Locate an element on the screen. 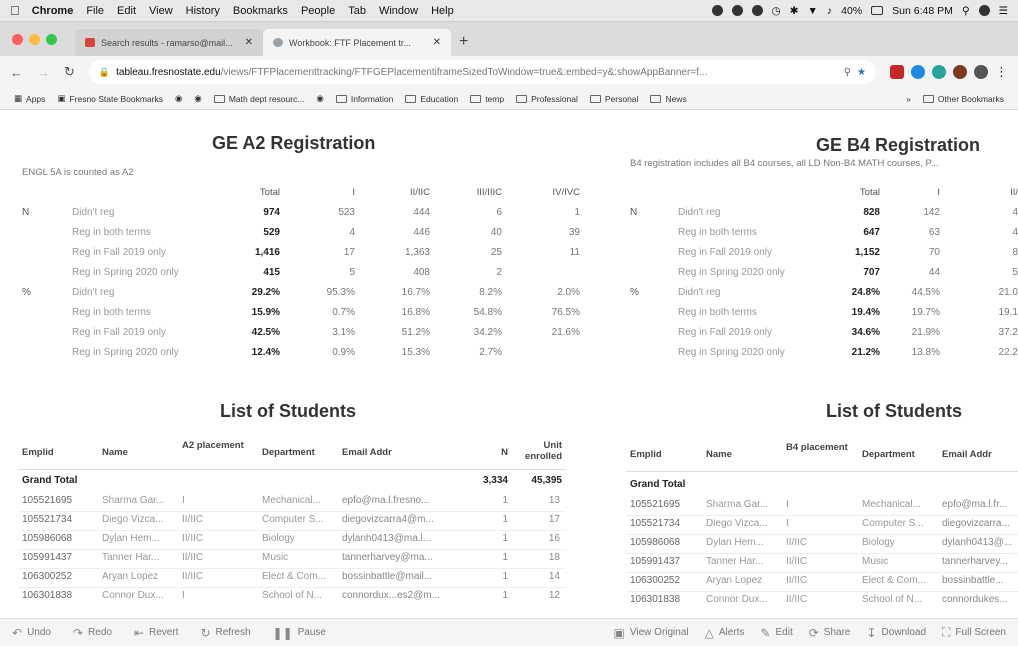  reg-cell: 13.8% is located at coordinates (910, 352).